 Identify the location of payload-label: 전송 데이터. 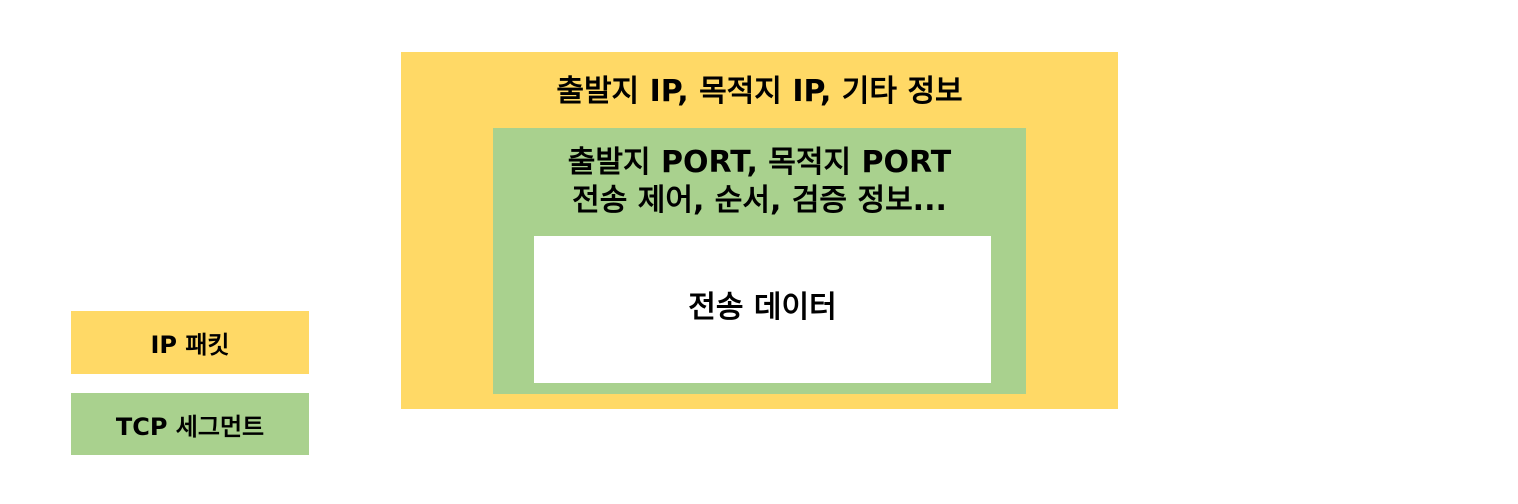
(762, 307).